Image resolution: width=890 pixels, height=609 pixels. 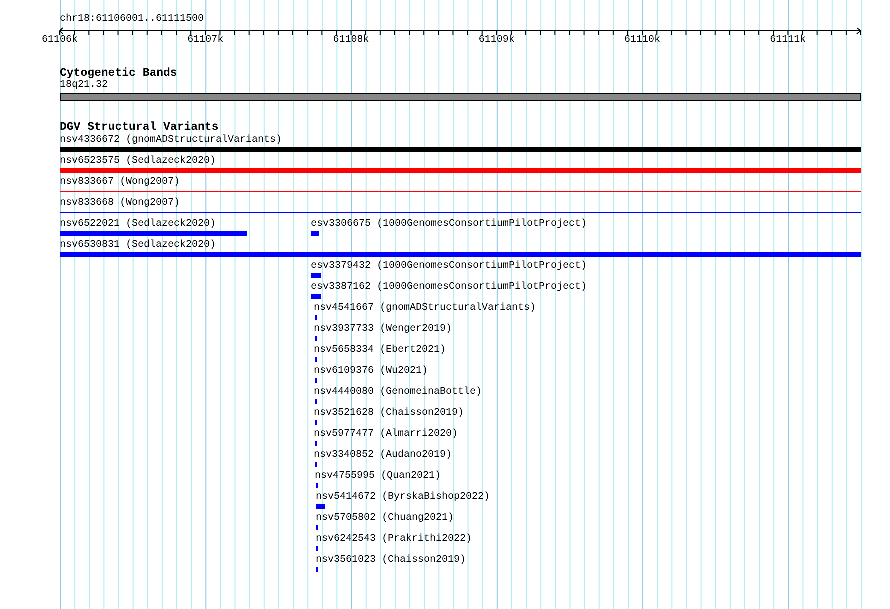 What do you see at coordinates (449, 287) in the screenshot?
I see `feature-label: esv3387162 (1000GenomesConsortiumPilotProject)` at bounding box center [449, 287].